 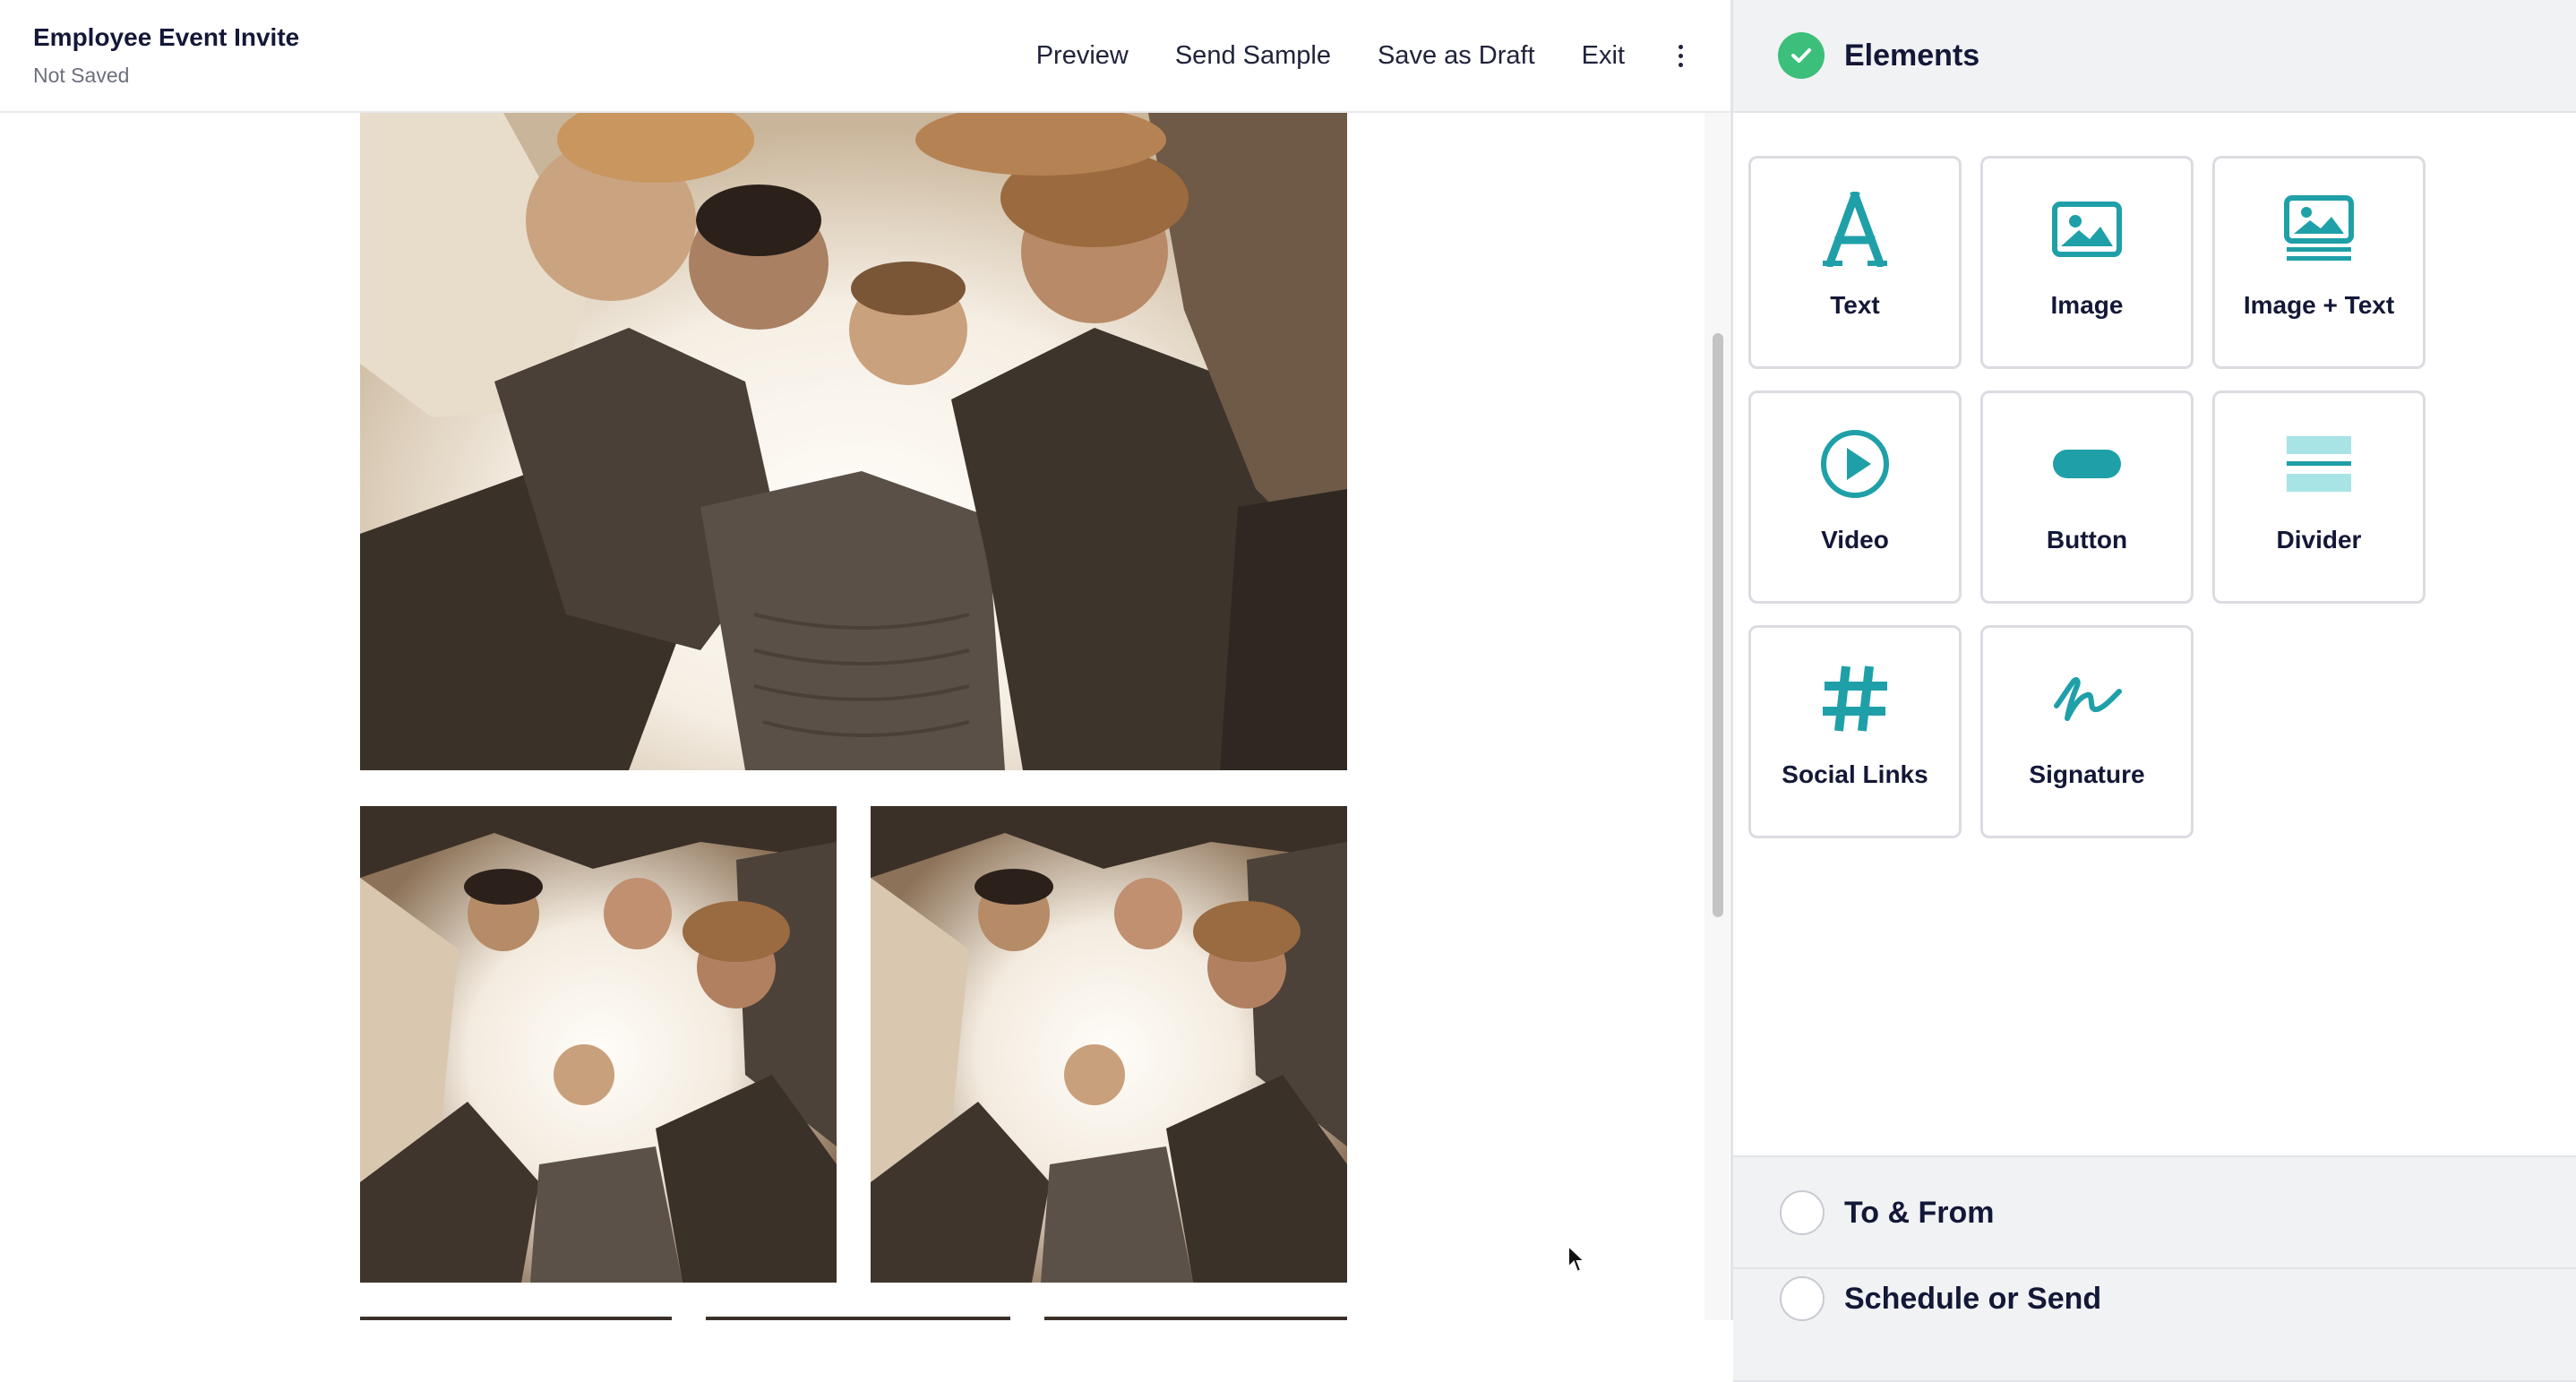 What do you see at coordinates (1855, 774) in the screenshot?
I see `element-label: Social Links` at bounding box center [1855, 774].